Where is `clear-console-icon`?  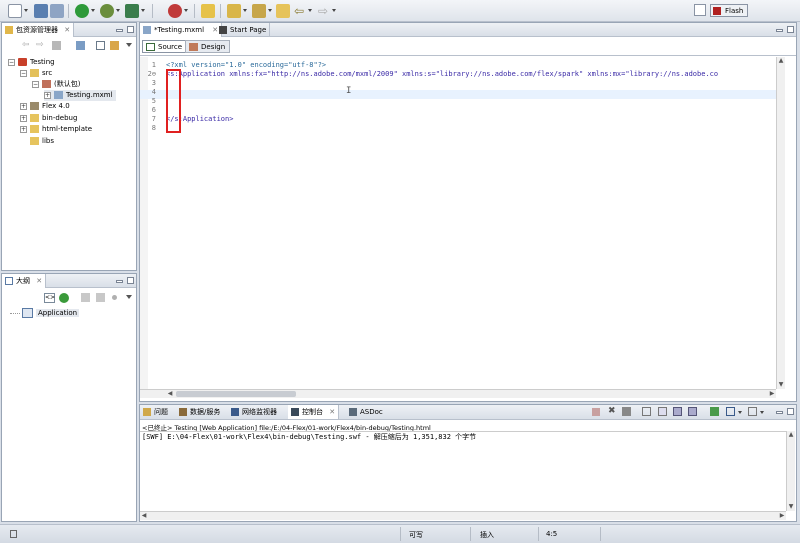
clear-console-icon is located at coordinates (646, 411).